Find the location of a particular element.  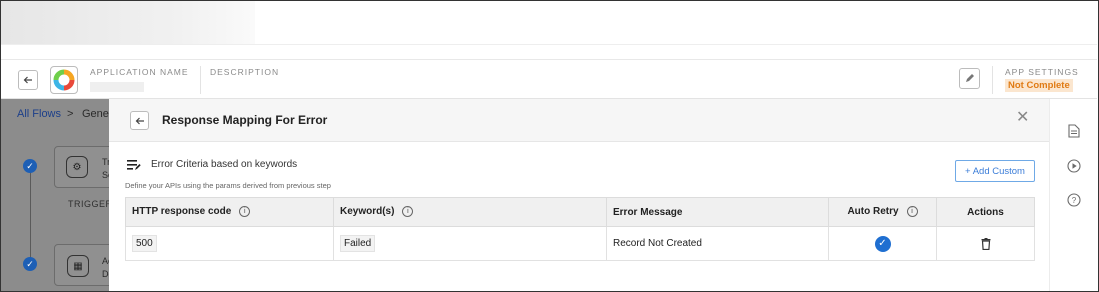

trigger-label: TRIGGER is located at coordinates (88, 204).